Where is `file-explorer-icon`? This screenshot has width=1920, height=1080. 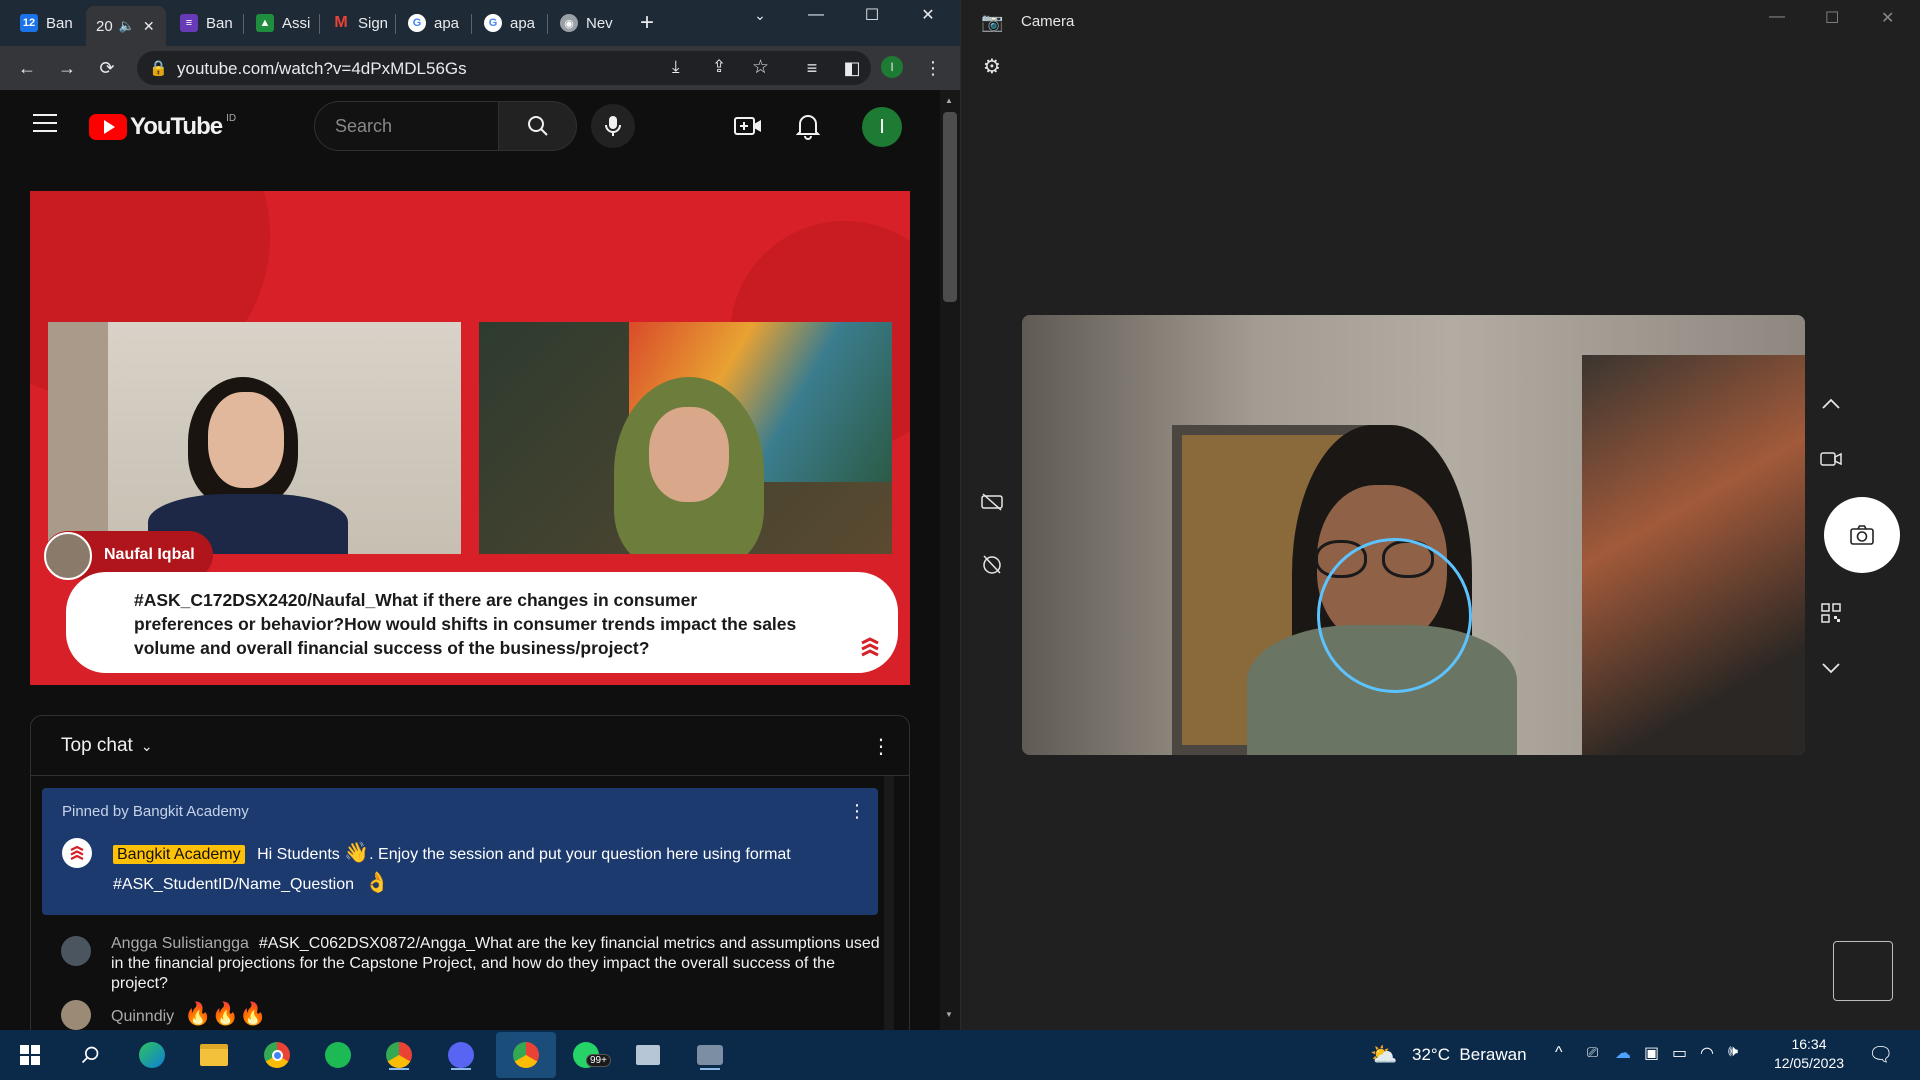
file-explorer-icon is located at coordinates (214, 1055).